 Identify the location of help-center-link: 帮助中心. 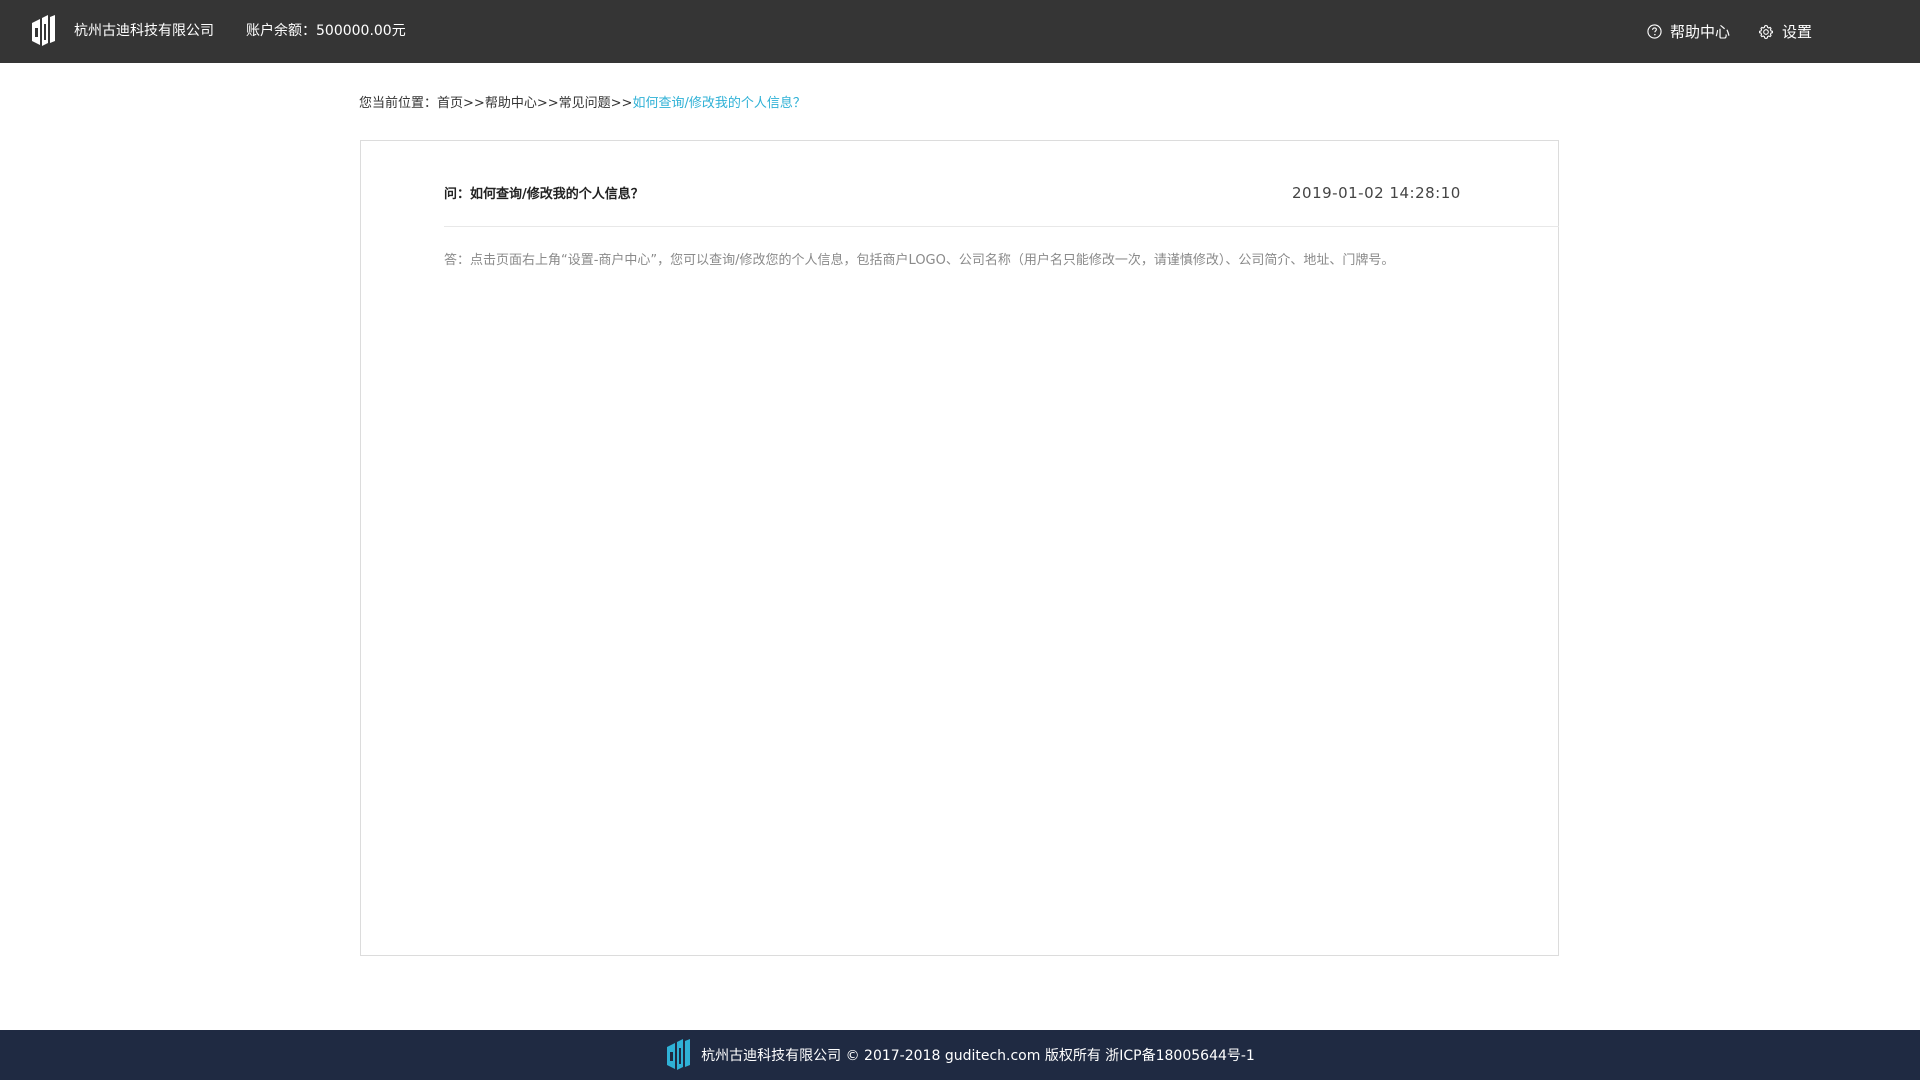
(1688, 31).